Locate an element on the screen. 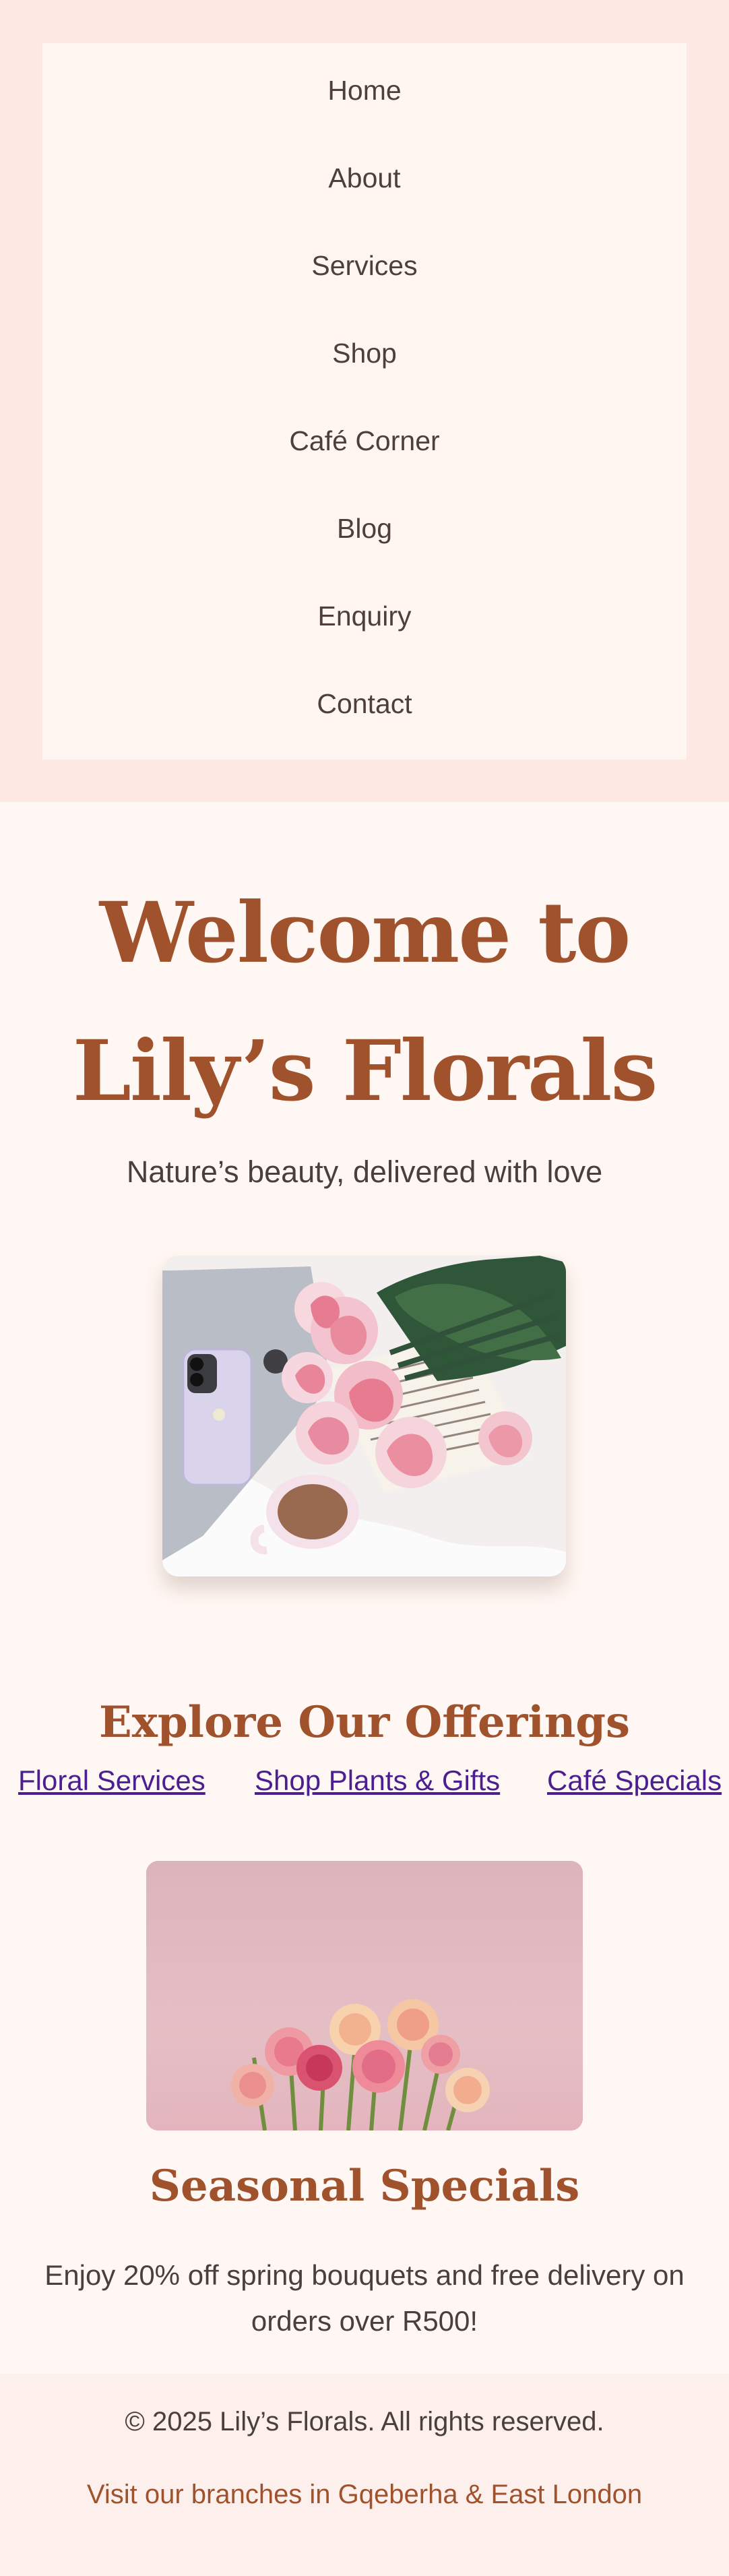 This screenshot has width=729, height=2576. nav-item-enquiry: Enquiry is located at coordinates (364, 645).